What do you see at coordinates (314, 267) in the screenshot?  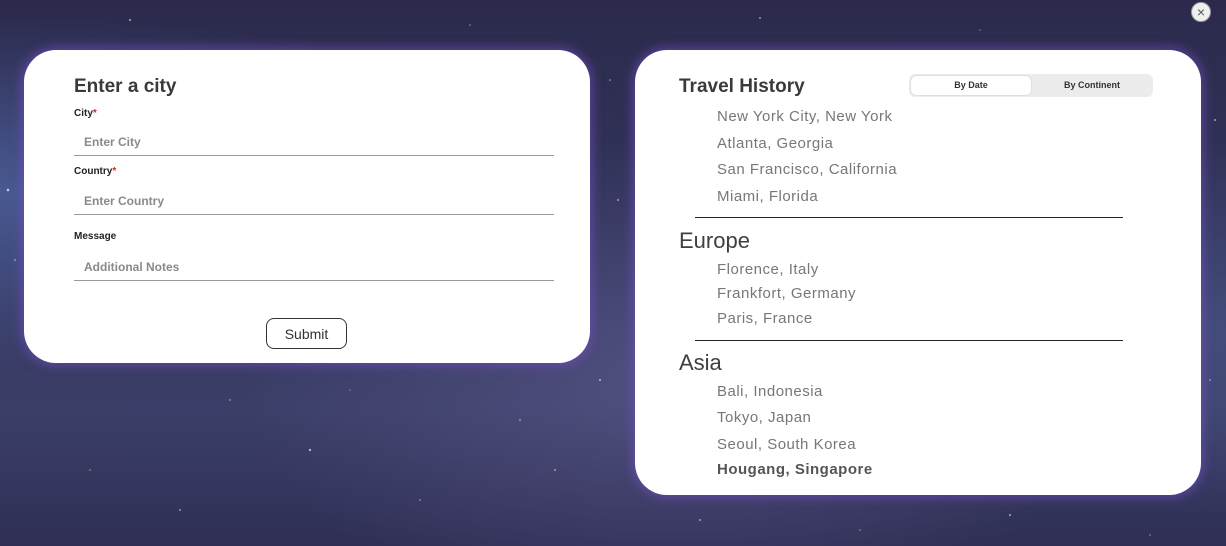 I see `message-input` at bounding box center [314, 267].